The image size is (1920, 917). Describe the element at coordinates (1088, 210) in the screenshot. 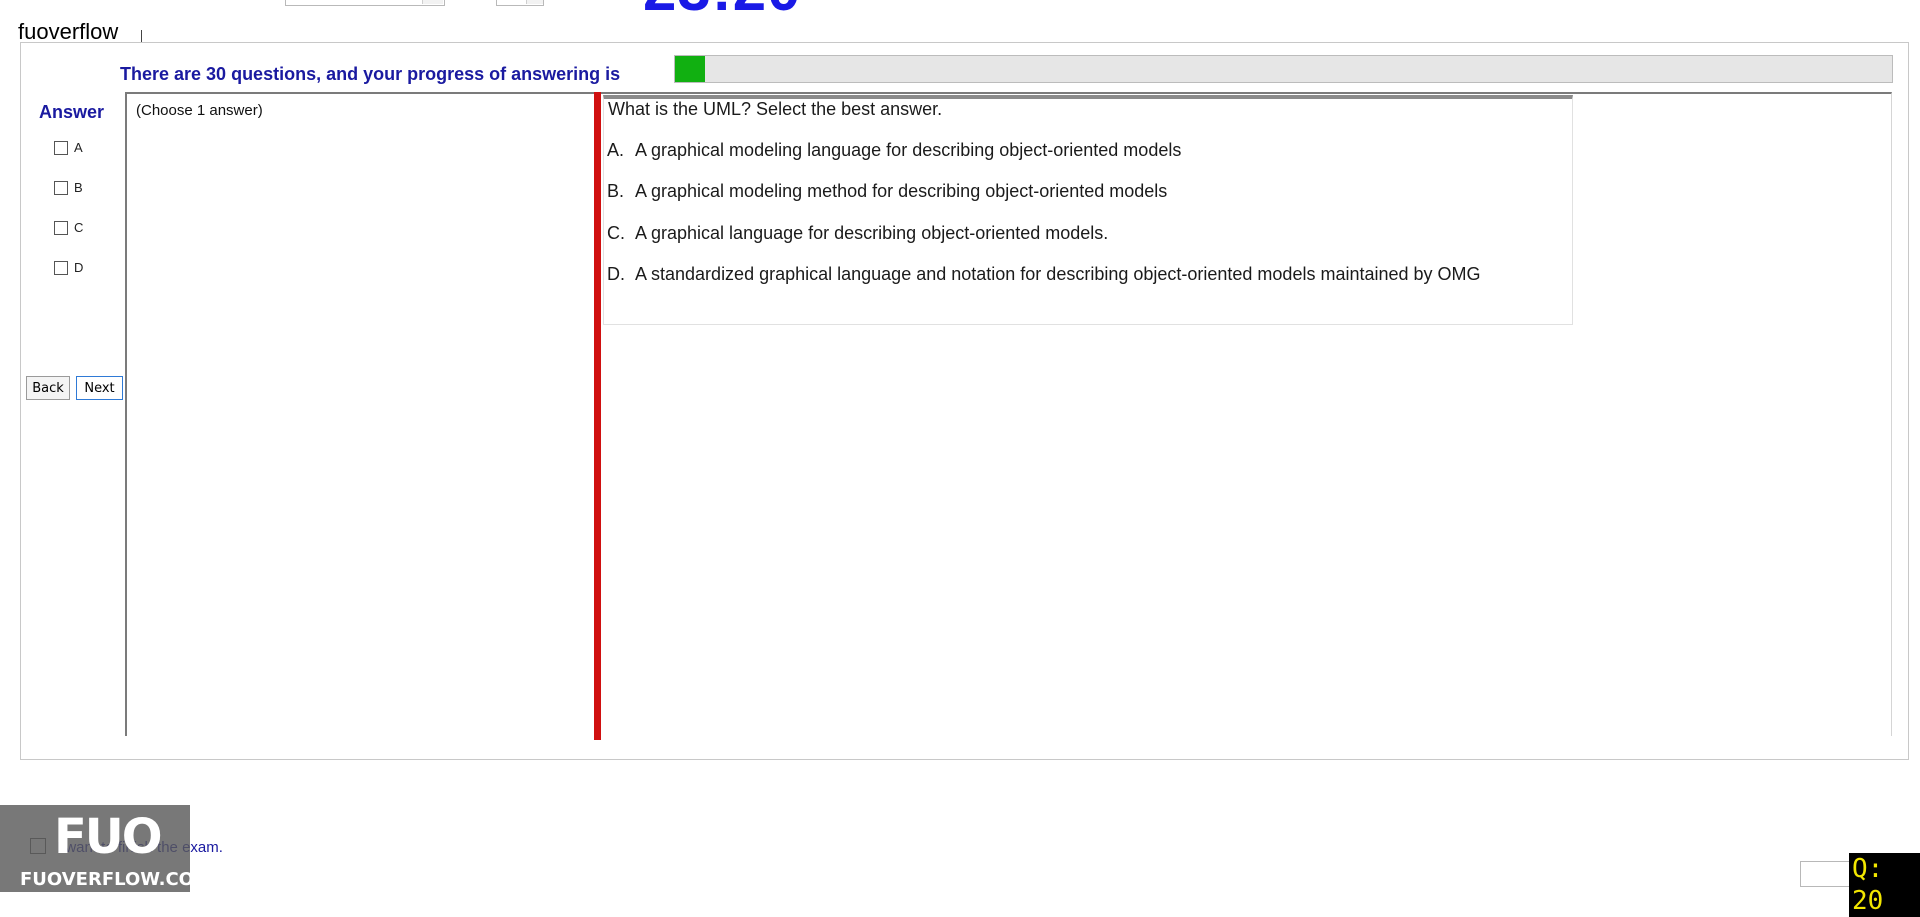

I see `question-box` at that location.